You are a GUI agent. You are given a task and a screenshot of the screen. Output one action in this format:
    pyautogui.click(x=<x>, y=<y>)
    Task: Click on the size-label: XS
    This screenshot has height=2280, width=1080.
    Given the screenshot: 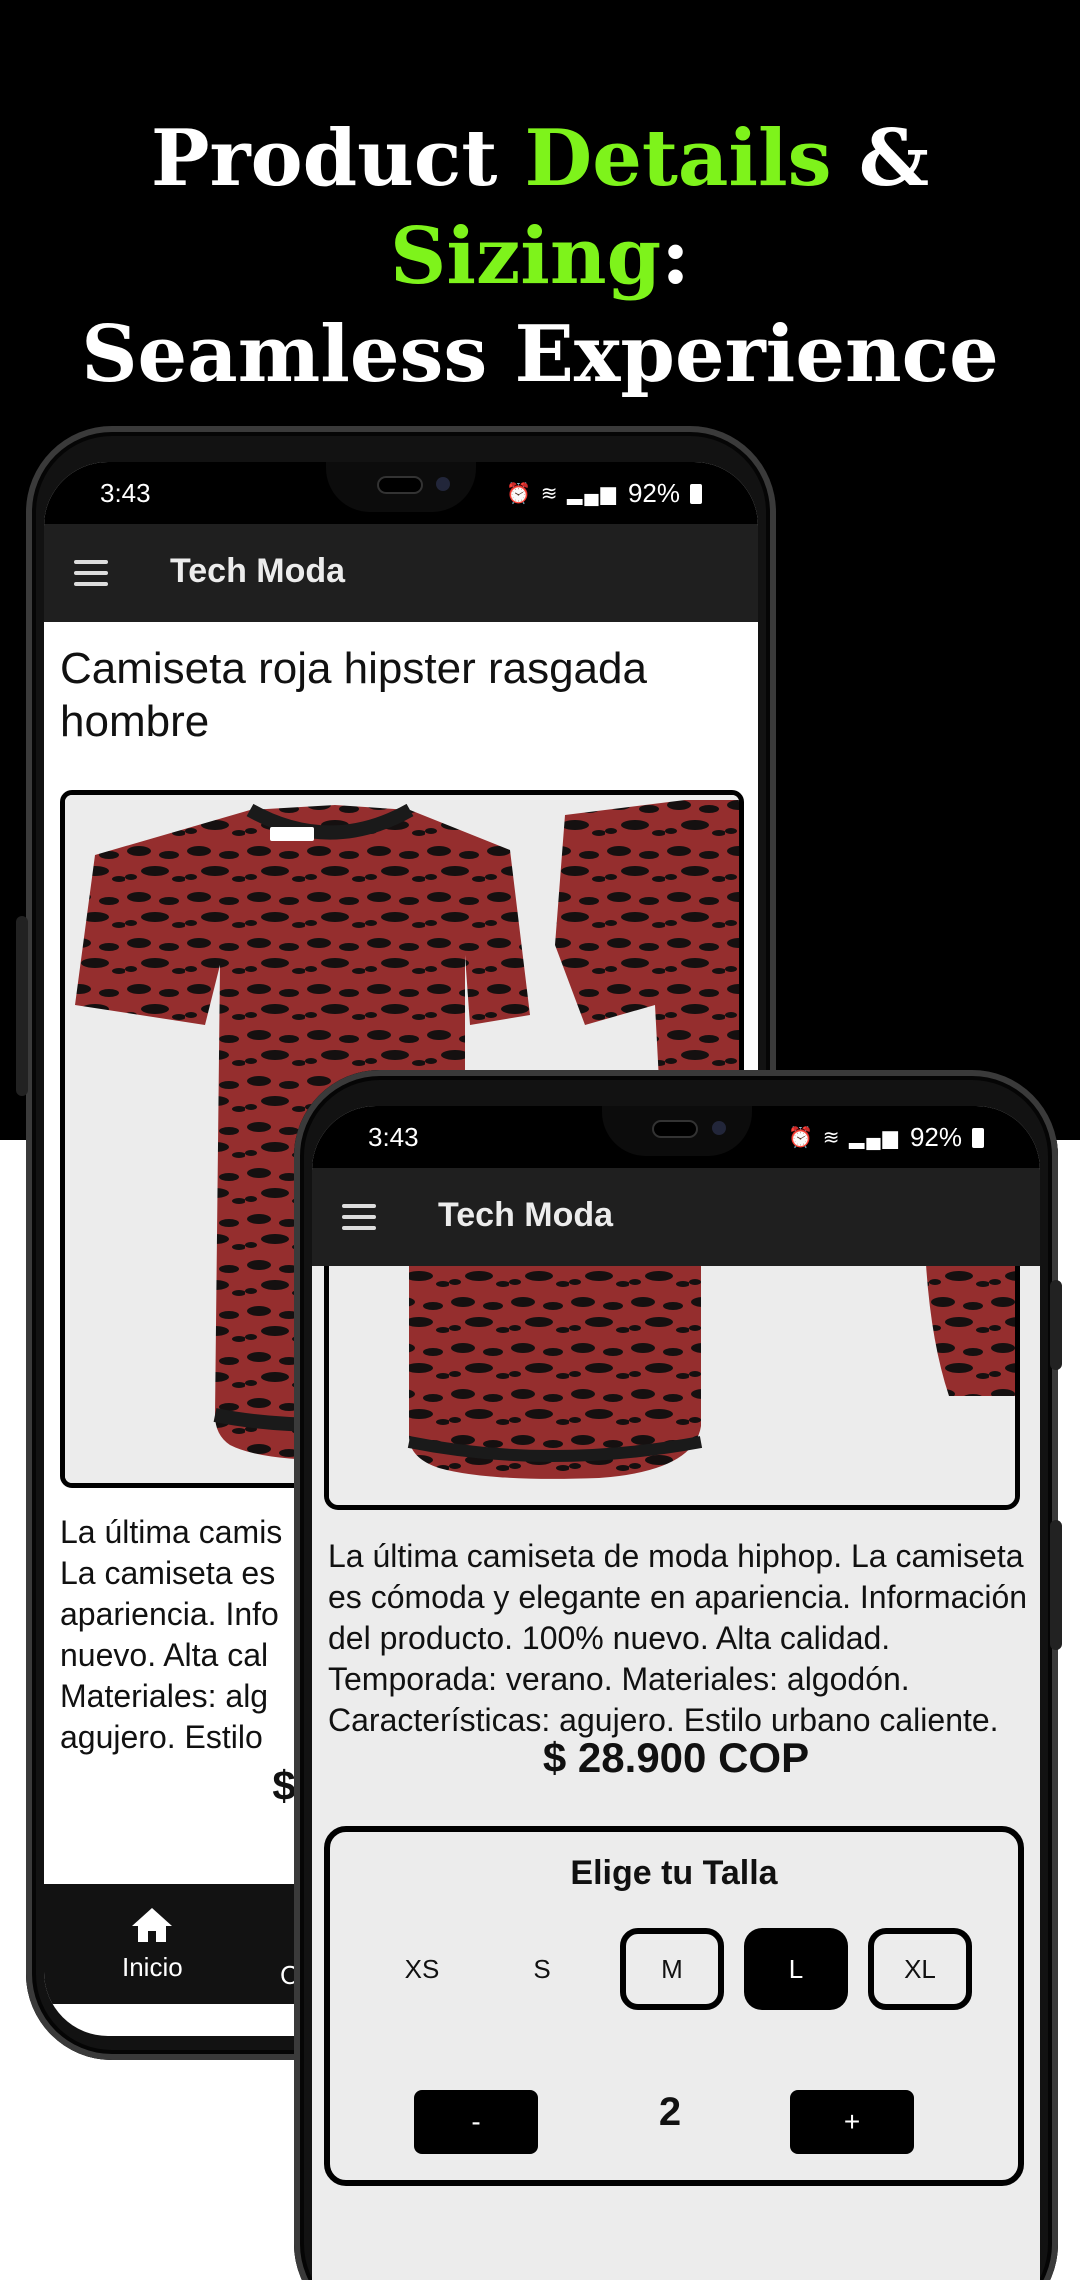 What is the action you would take?
    pyautogui.click(x=422, y=1968)
    